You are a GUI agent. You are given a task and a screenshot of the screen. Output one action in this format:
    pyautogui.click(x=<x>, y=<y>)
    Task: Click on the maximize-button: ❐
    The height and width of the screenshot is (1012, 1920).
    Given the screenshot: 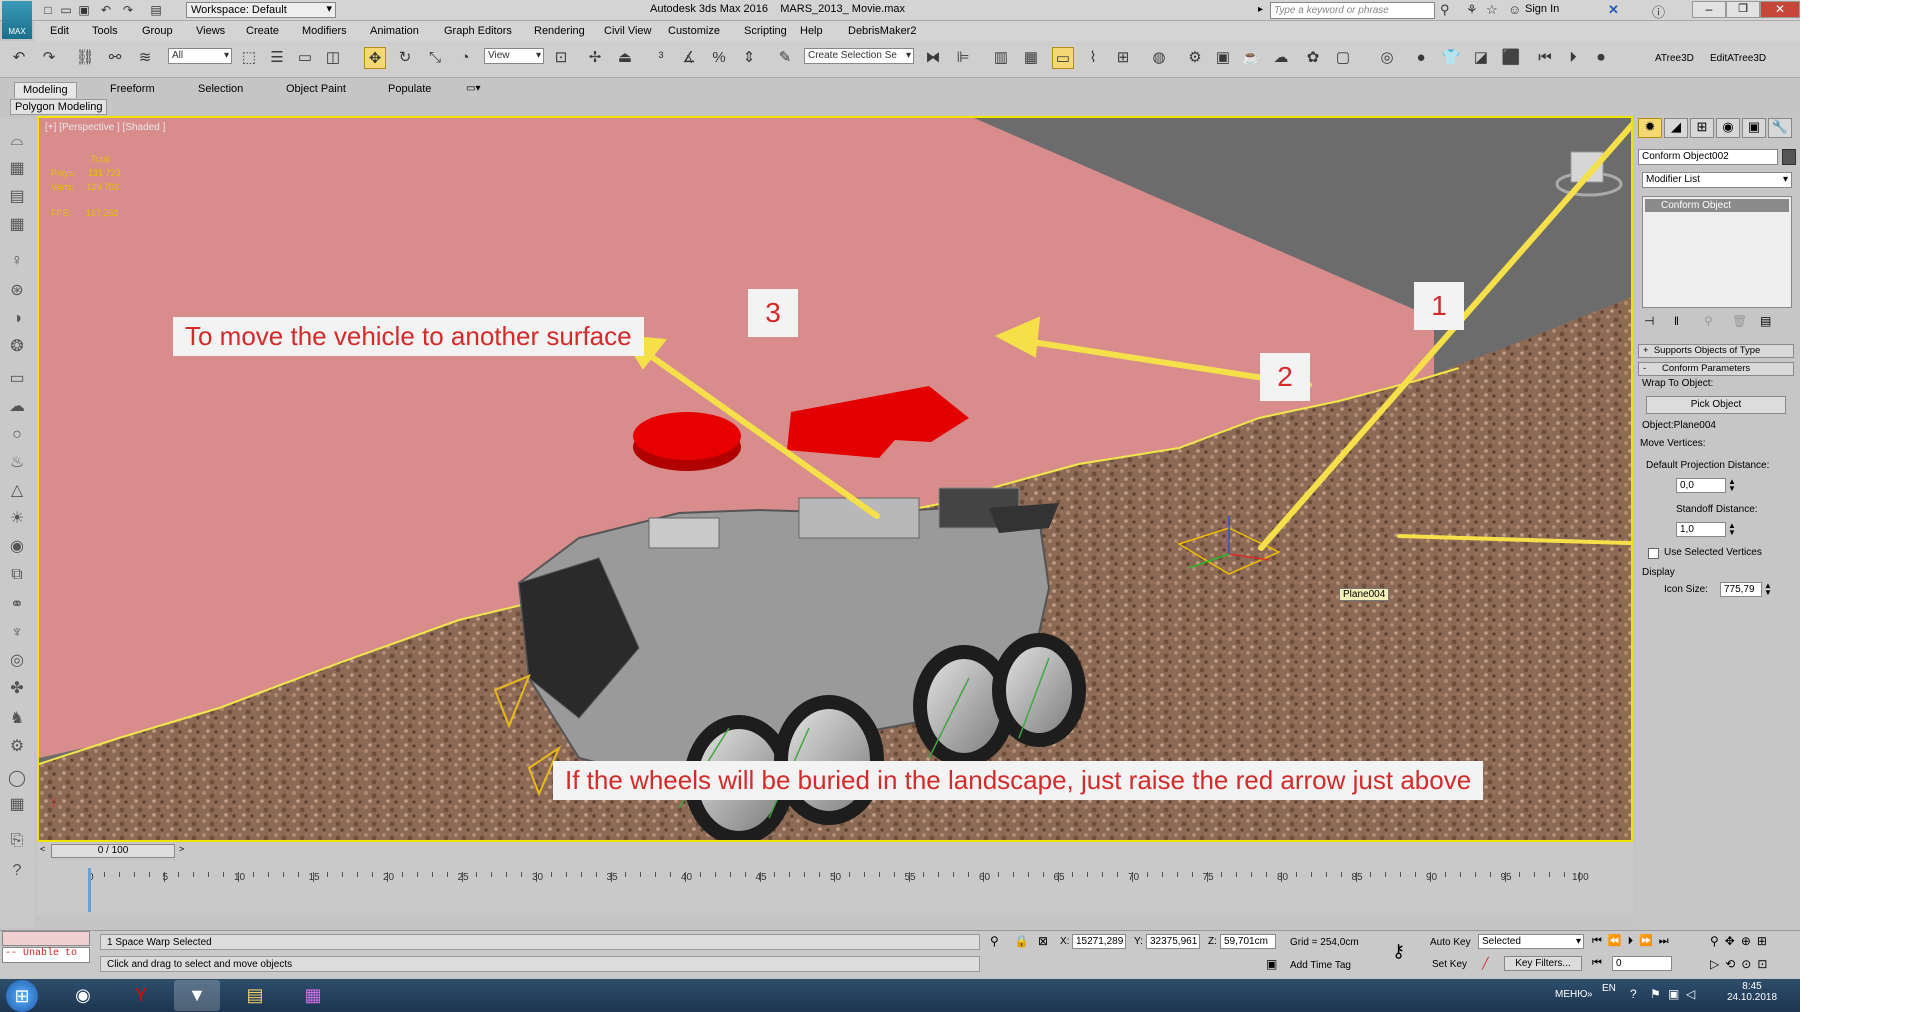 What is the action you would take?
    pyautogui.click(x=1743, y=9)
    